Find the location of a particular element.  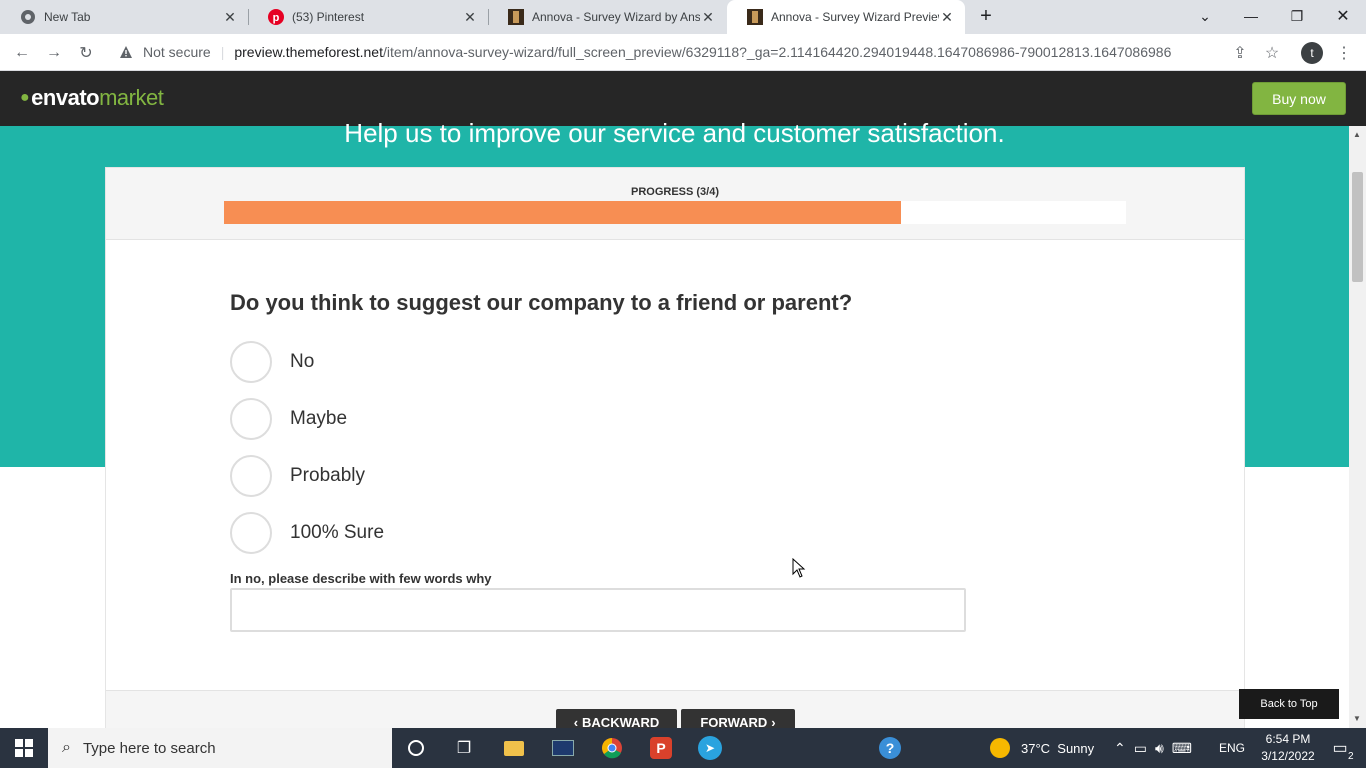

tab-annova-survey: Annova - Survey Wizard by Anso ✕ is located at coordinates (607, 17).